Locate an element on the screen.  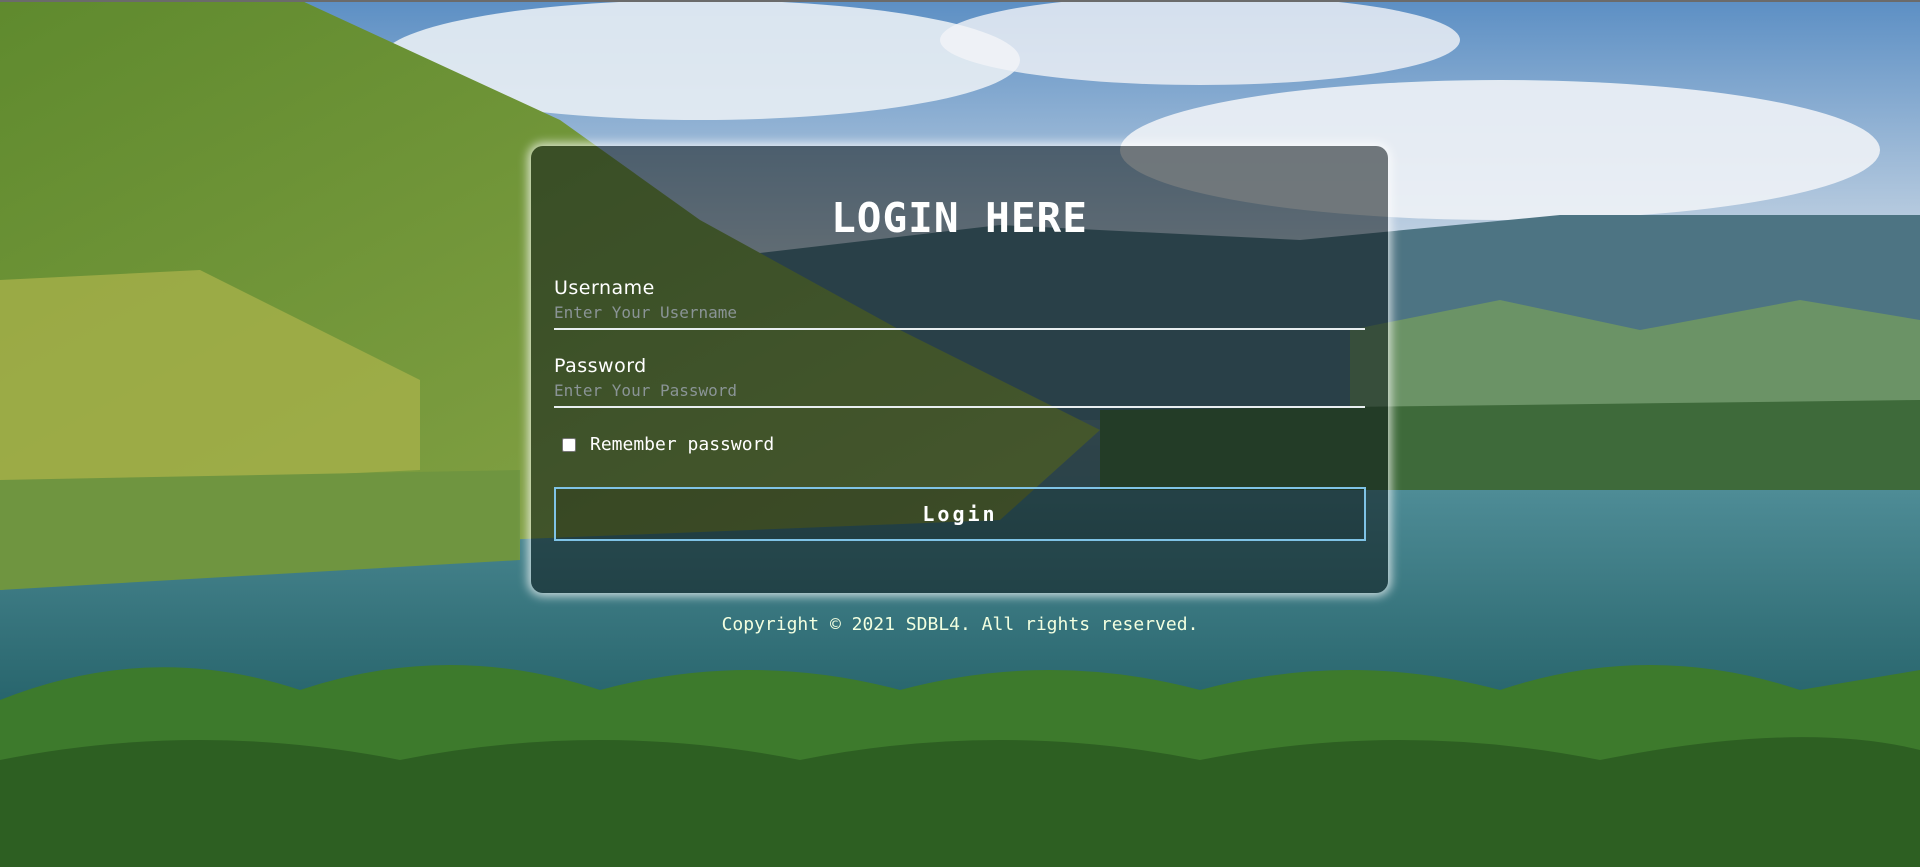
username-label: Username is located at coordinates (604, 288).